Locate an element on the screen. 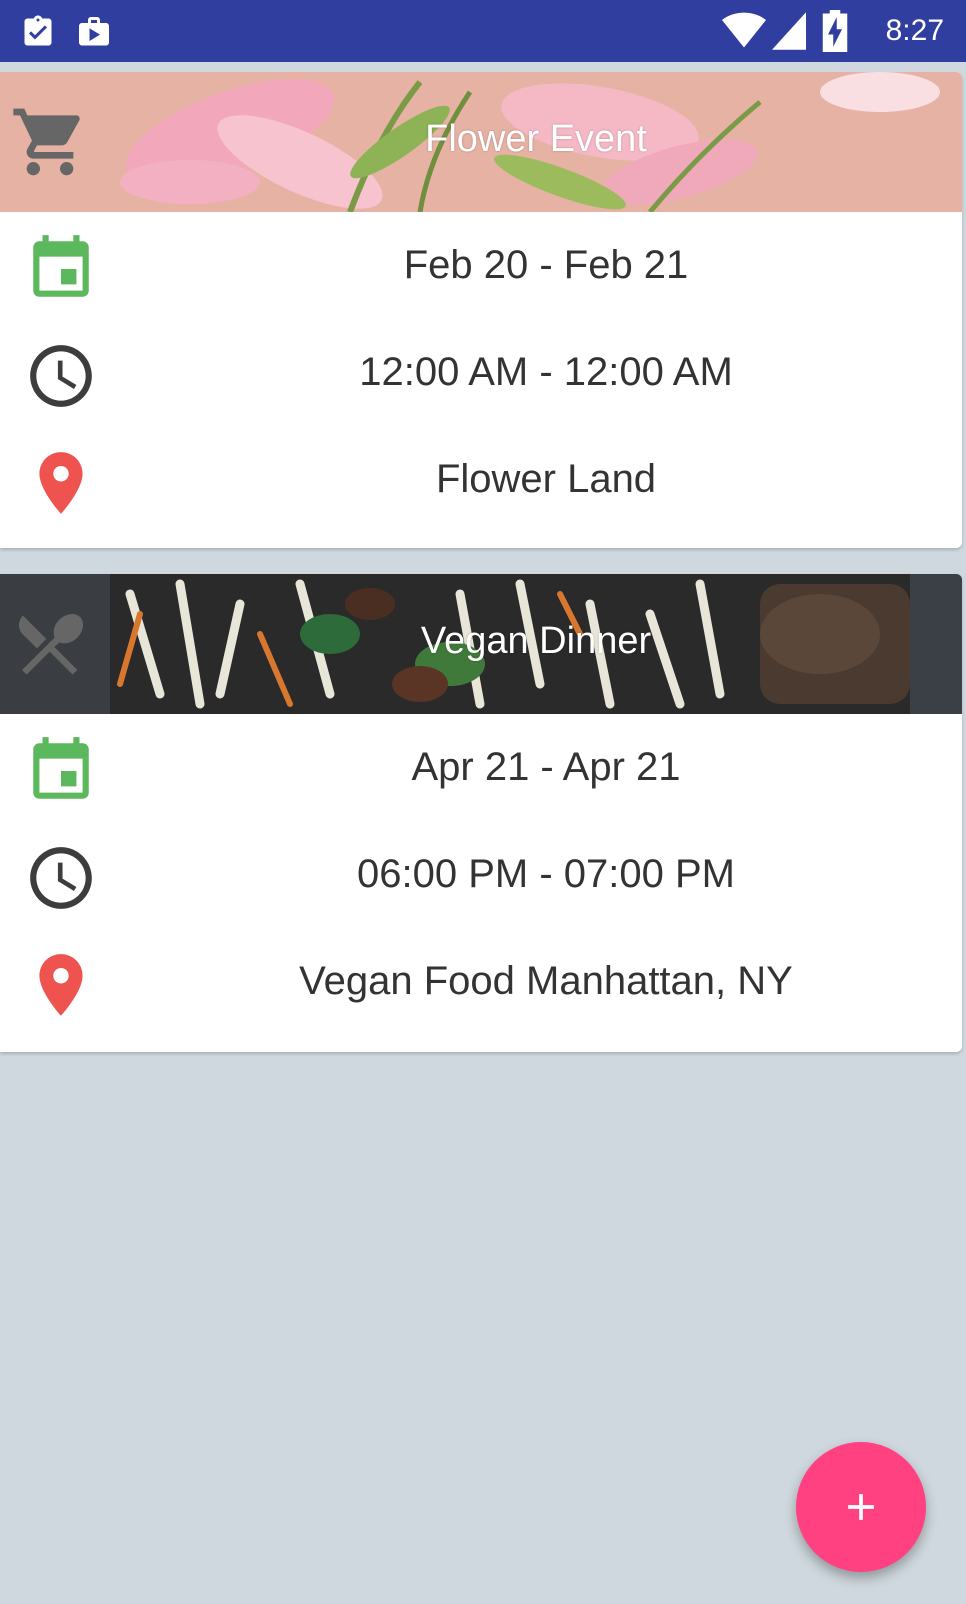 This screenshot has height=1604, width=966. event-time-row: 12:00 AM - 12:00 AM is located at coordinates (481, 372).